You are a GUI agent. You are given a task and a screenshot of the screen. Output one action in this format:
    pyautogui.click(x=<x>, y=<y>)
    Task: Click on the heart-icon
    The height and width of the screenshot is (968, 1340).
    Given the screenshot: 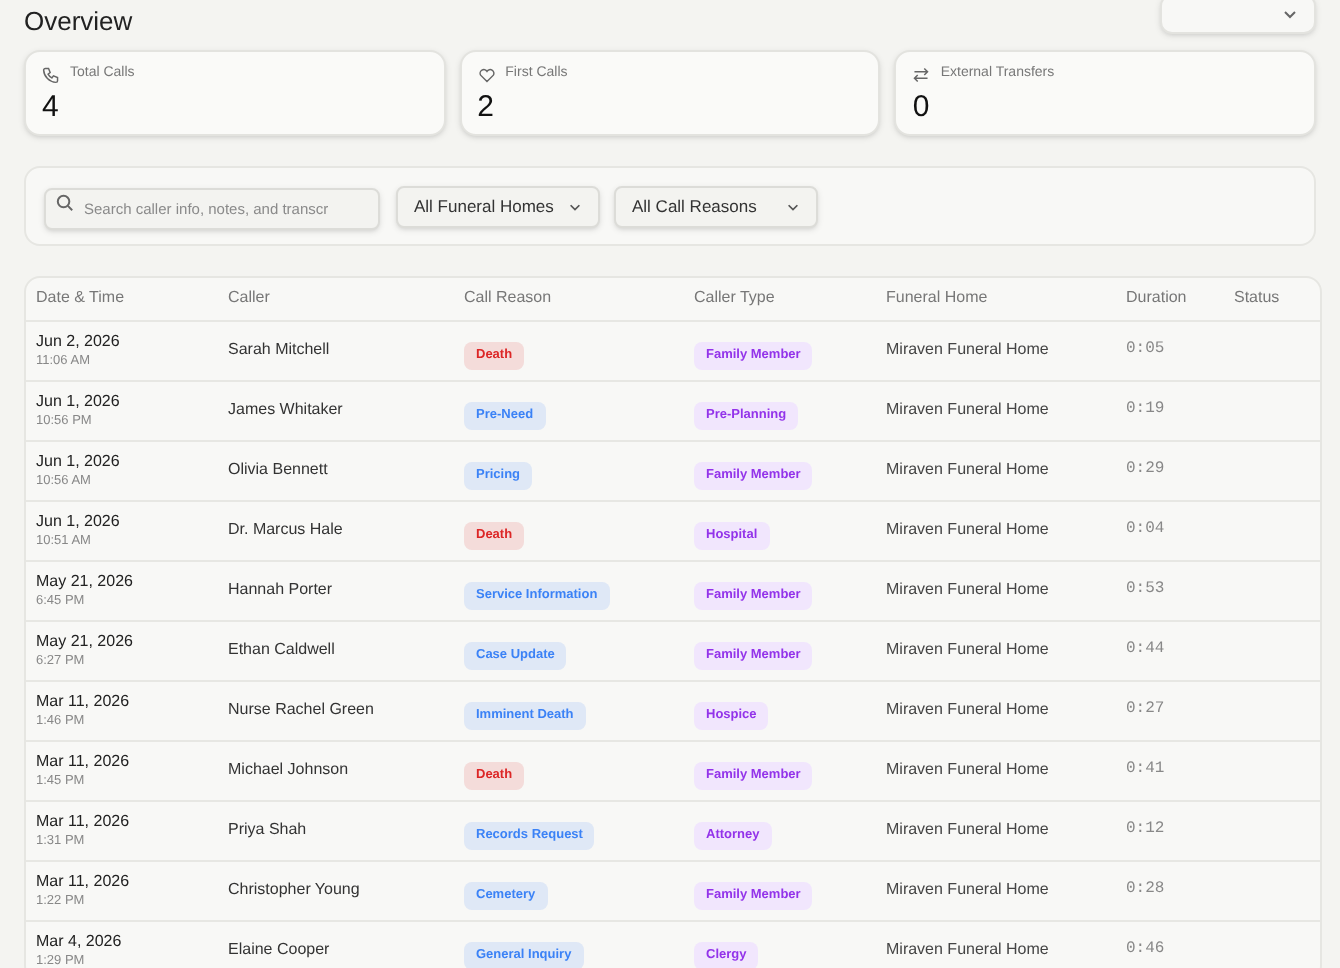 What is the action you would take?
    pyautogui.click(x=486, y=74)
    